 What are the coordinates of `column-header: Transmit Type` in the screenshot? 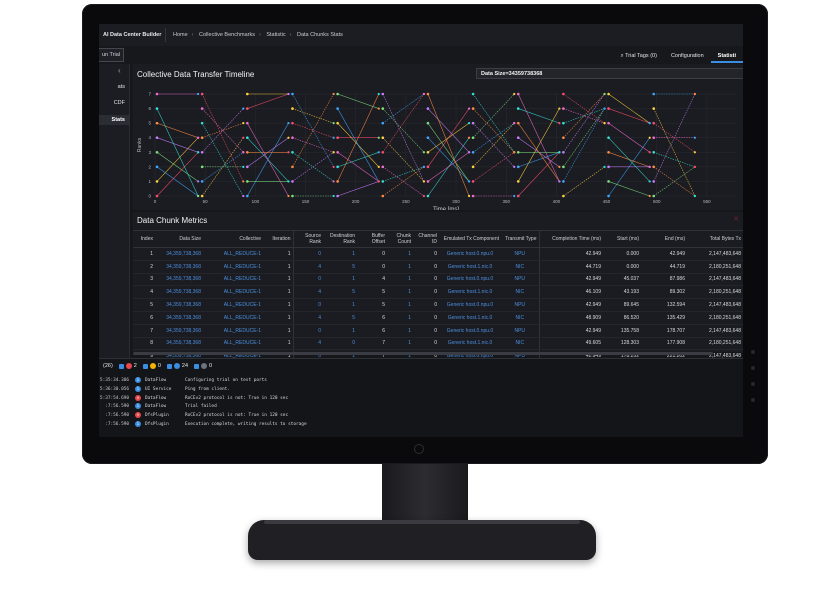 It's located at (520, 239).